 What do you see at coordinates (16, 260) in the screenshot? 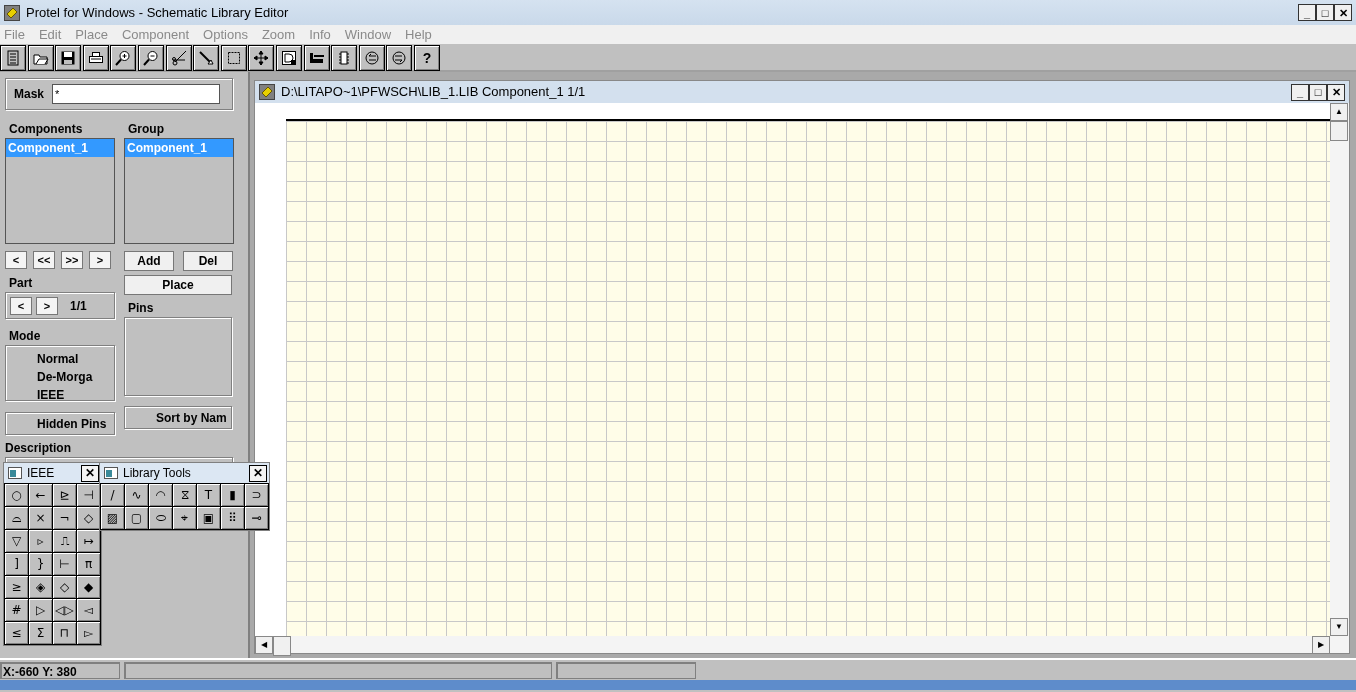
I see `nav-button: <` at bounding box center [16, 260].